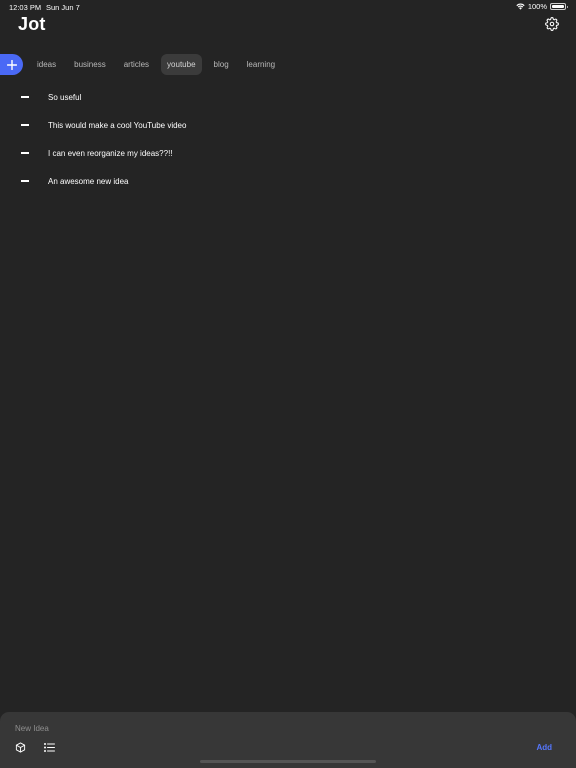  What do you see at coordinates (65, 97) in the screenshot?
I see `idea-text: So useful` at bounding box center [65, 97].